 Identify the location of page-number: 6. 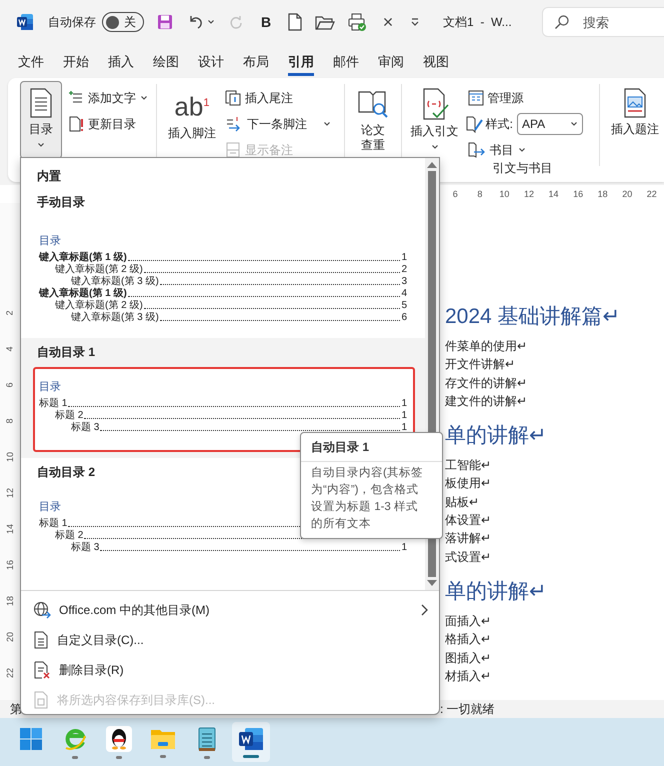
(404, 318).